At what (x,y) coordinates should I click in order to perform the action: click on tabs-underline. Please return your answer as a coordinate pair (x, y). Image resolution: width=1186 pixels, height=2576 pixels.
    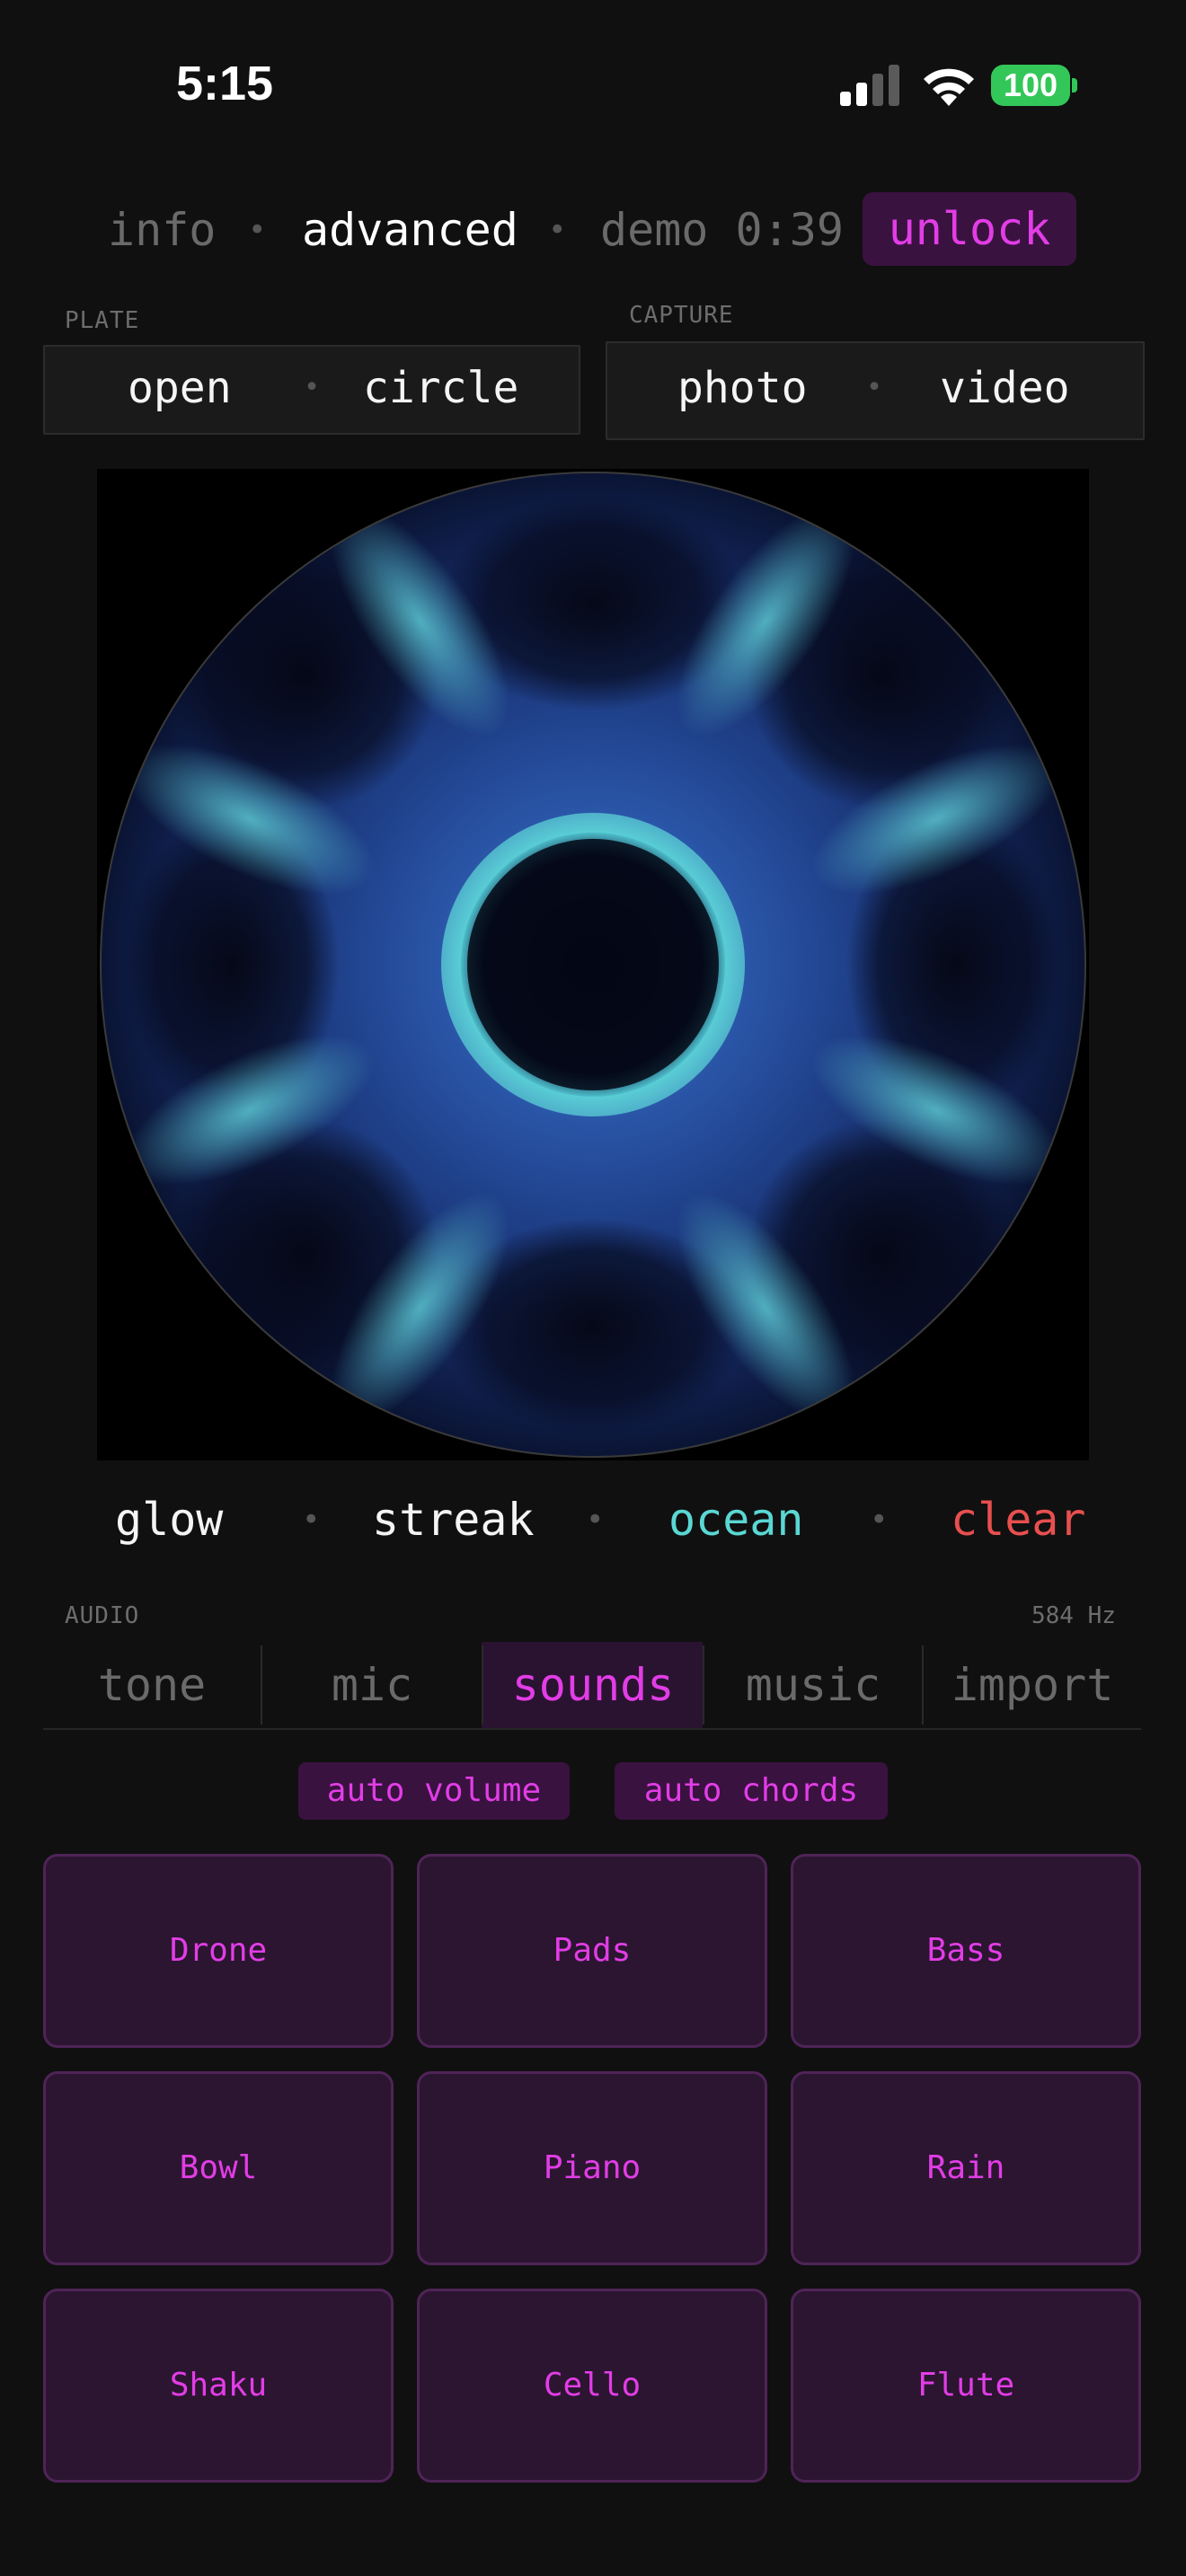
    Looking at the image, I should click on (592, 1729).